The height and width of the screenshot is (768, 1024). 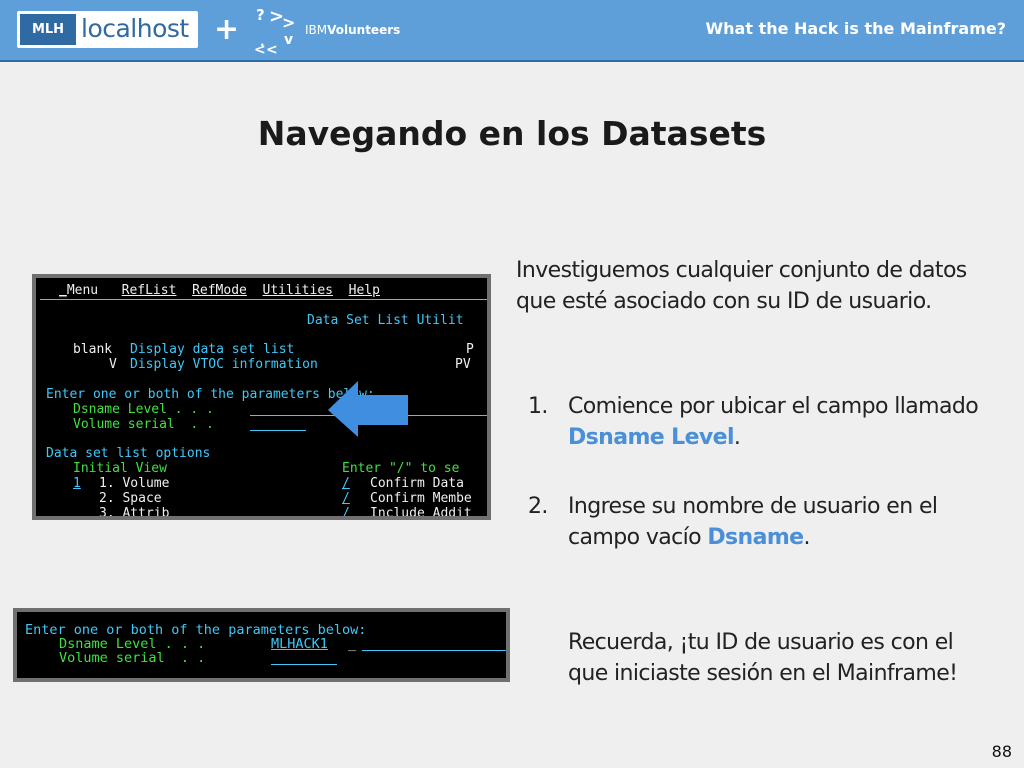 What do you see at coordinates (755, 537) in the screenshot?
I see `dsname-highlight: Dsname` at bounding box center [755, 537].